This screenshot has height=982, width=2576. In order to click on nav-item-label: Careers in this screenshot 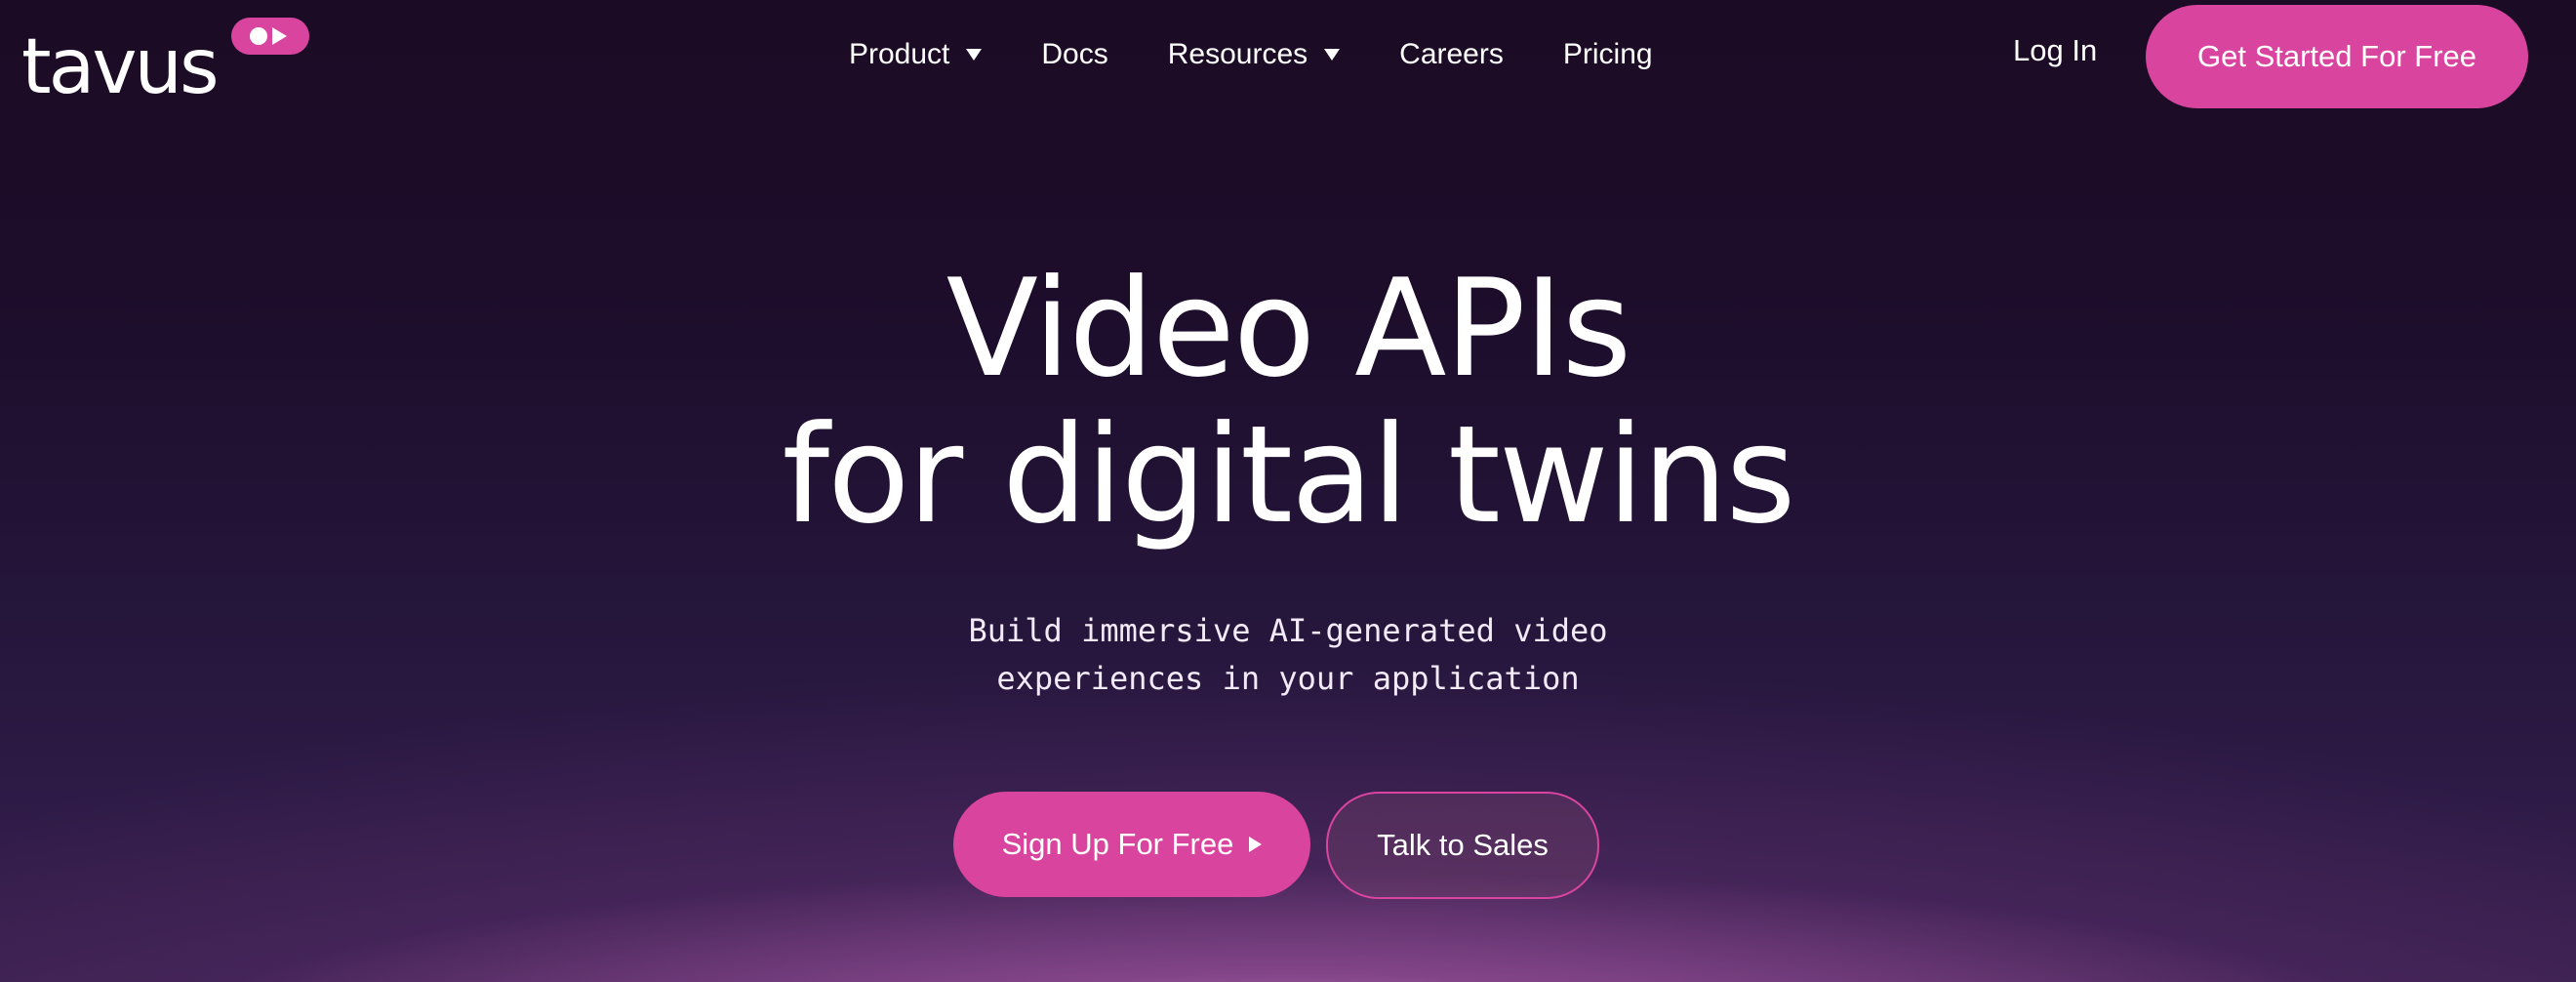, I will do `click(1451, 54)`.